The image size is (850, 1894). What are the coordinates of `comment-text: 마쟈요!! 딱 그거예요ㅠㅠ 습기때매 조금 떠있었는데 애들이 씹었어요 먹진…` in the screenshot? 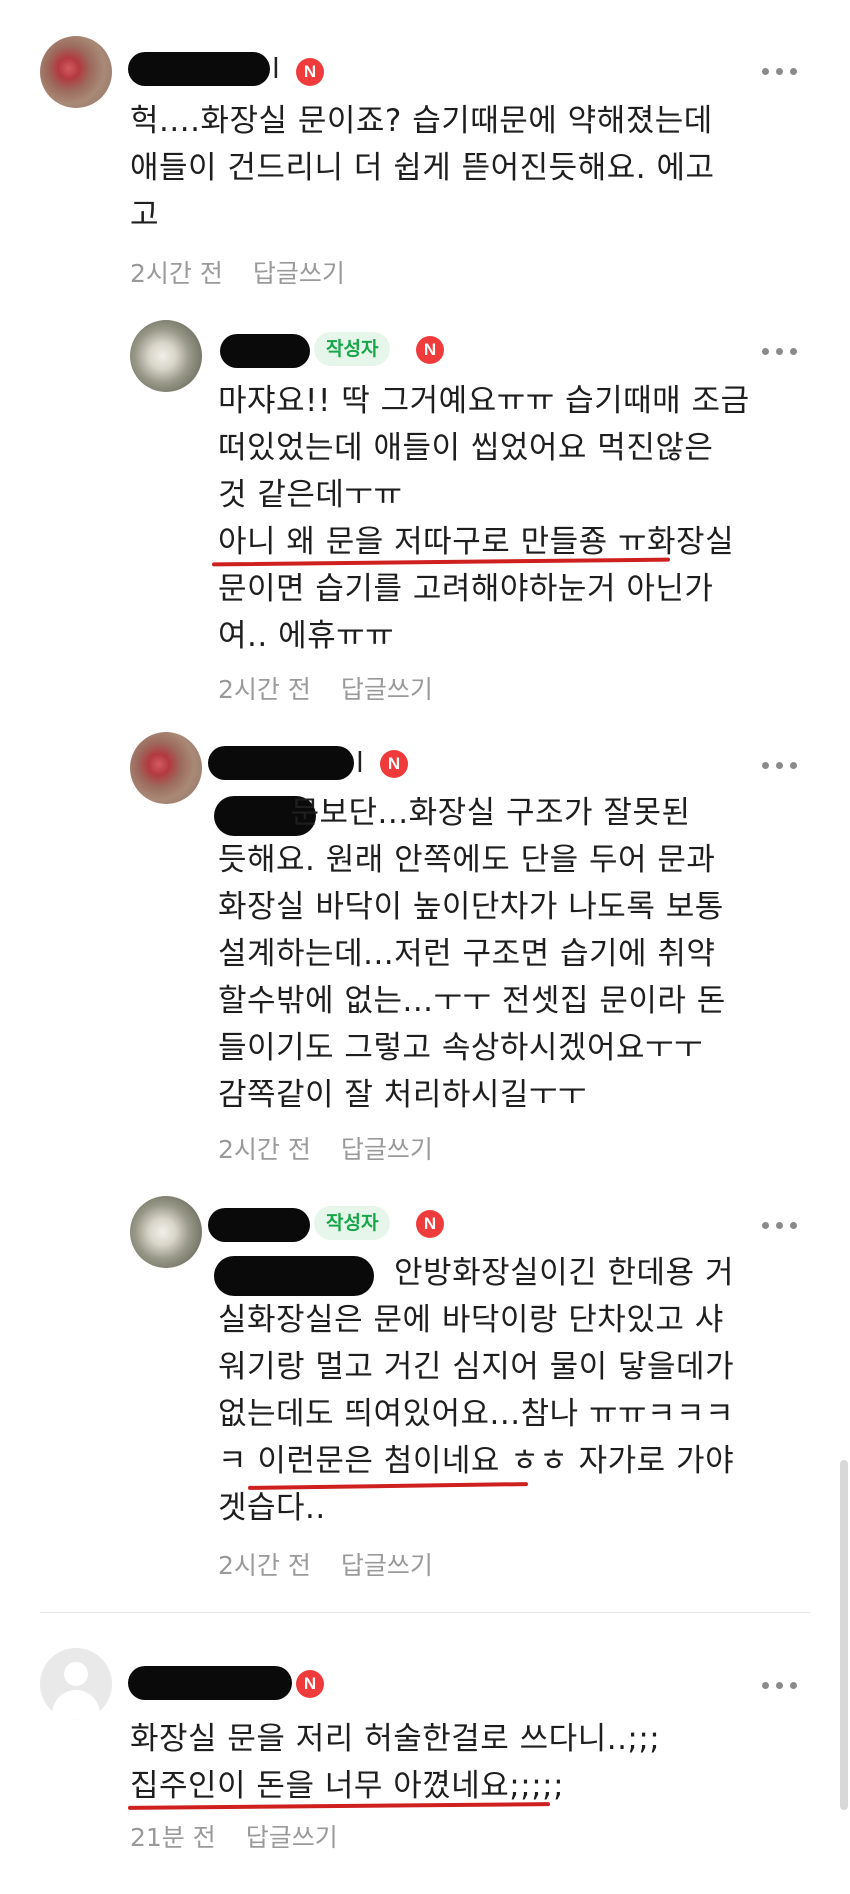 It's located at (484, 518).